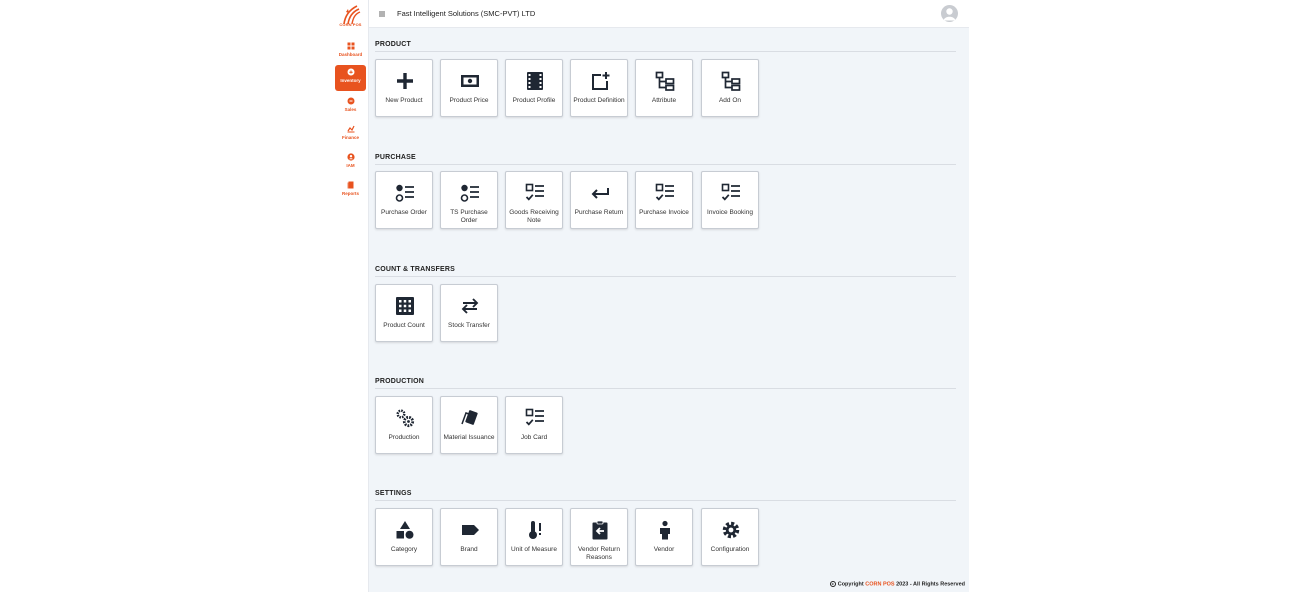 The image size is (1302, 592). I want to click on section-title-purchase: PURCHASE, so click(395, 157).